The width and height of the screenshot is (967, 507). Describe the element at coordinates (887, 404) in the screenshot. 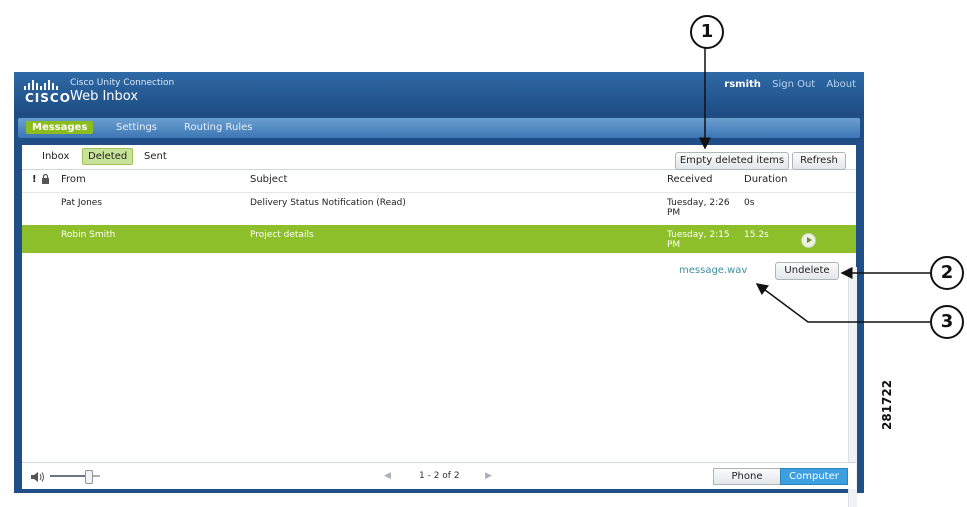

I see `figure-number: 281722` at that location.